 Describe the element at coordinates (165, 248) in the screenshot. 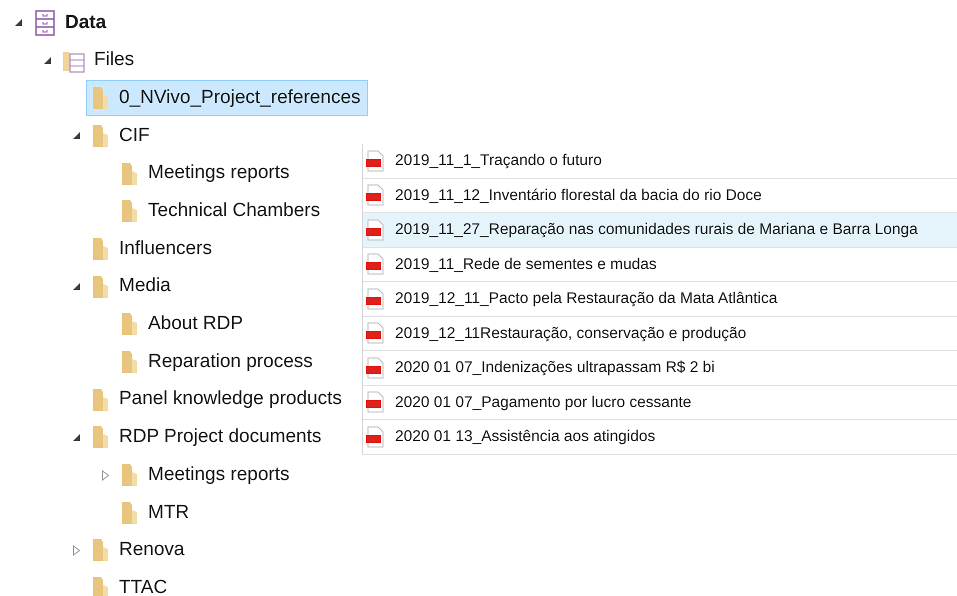

I see `tree-item-label: Influencers` at that location.